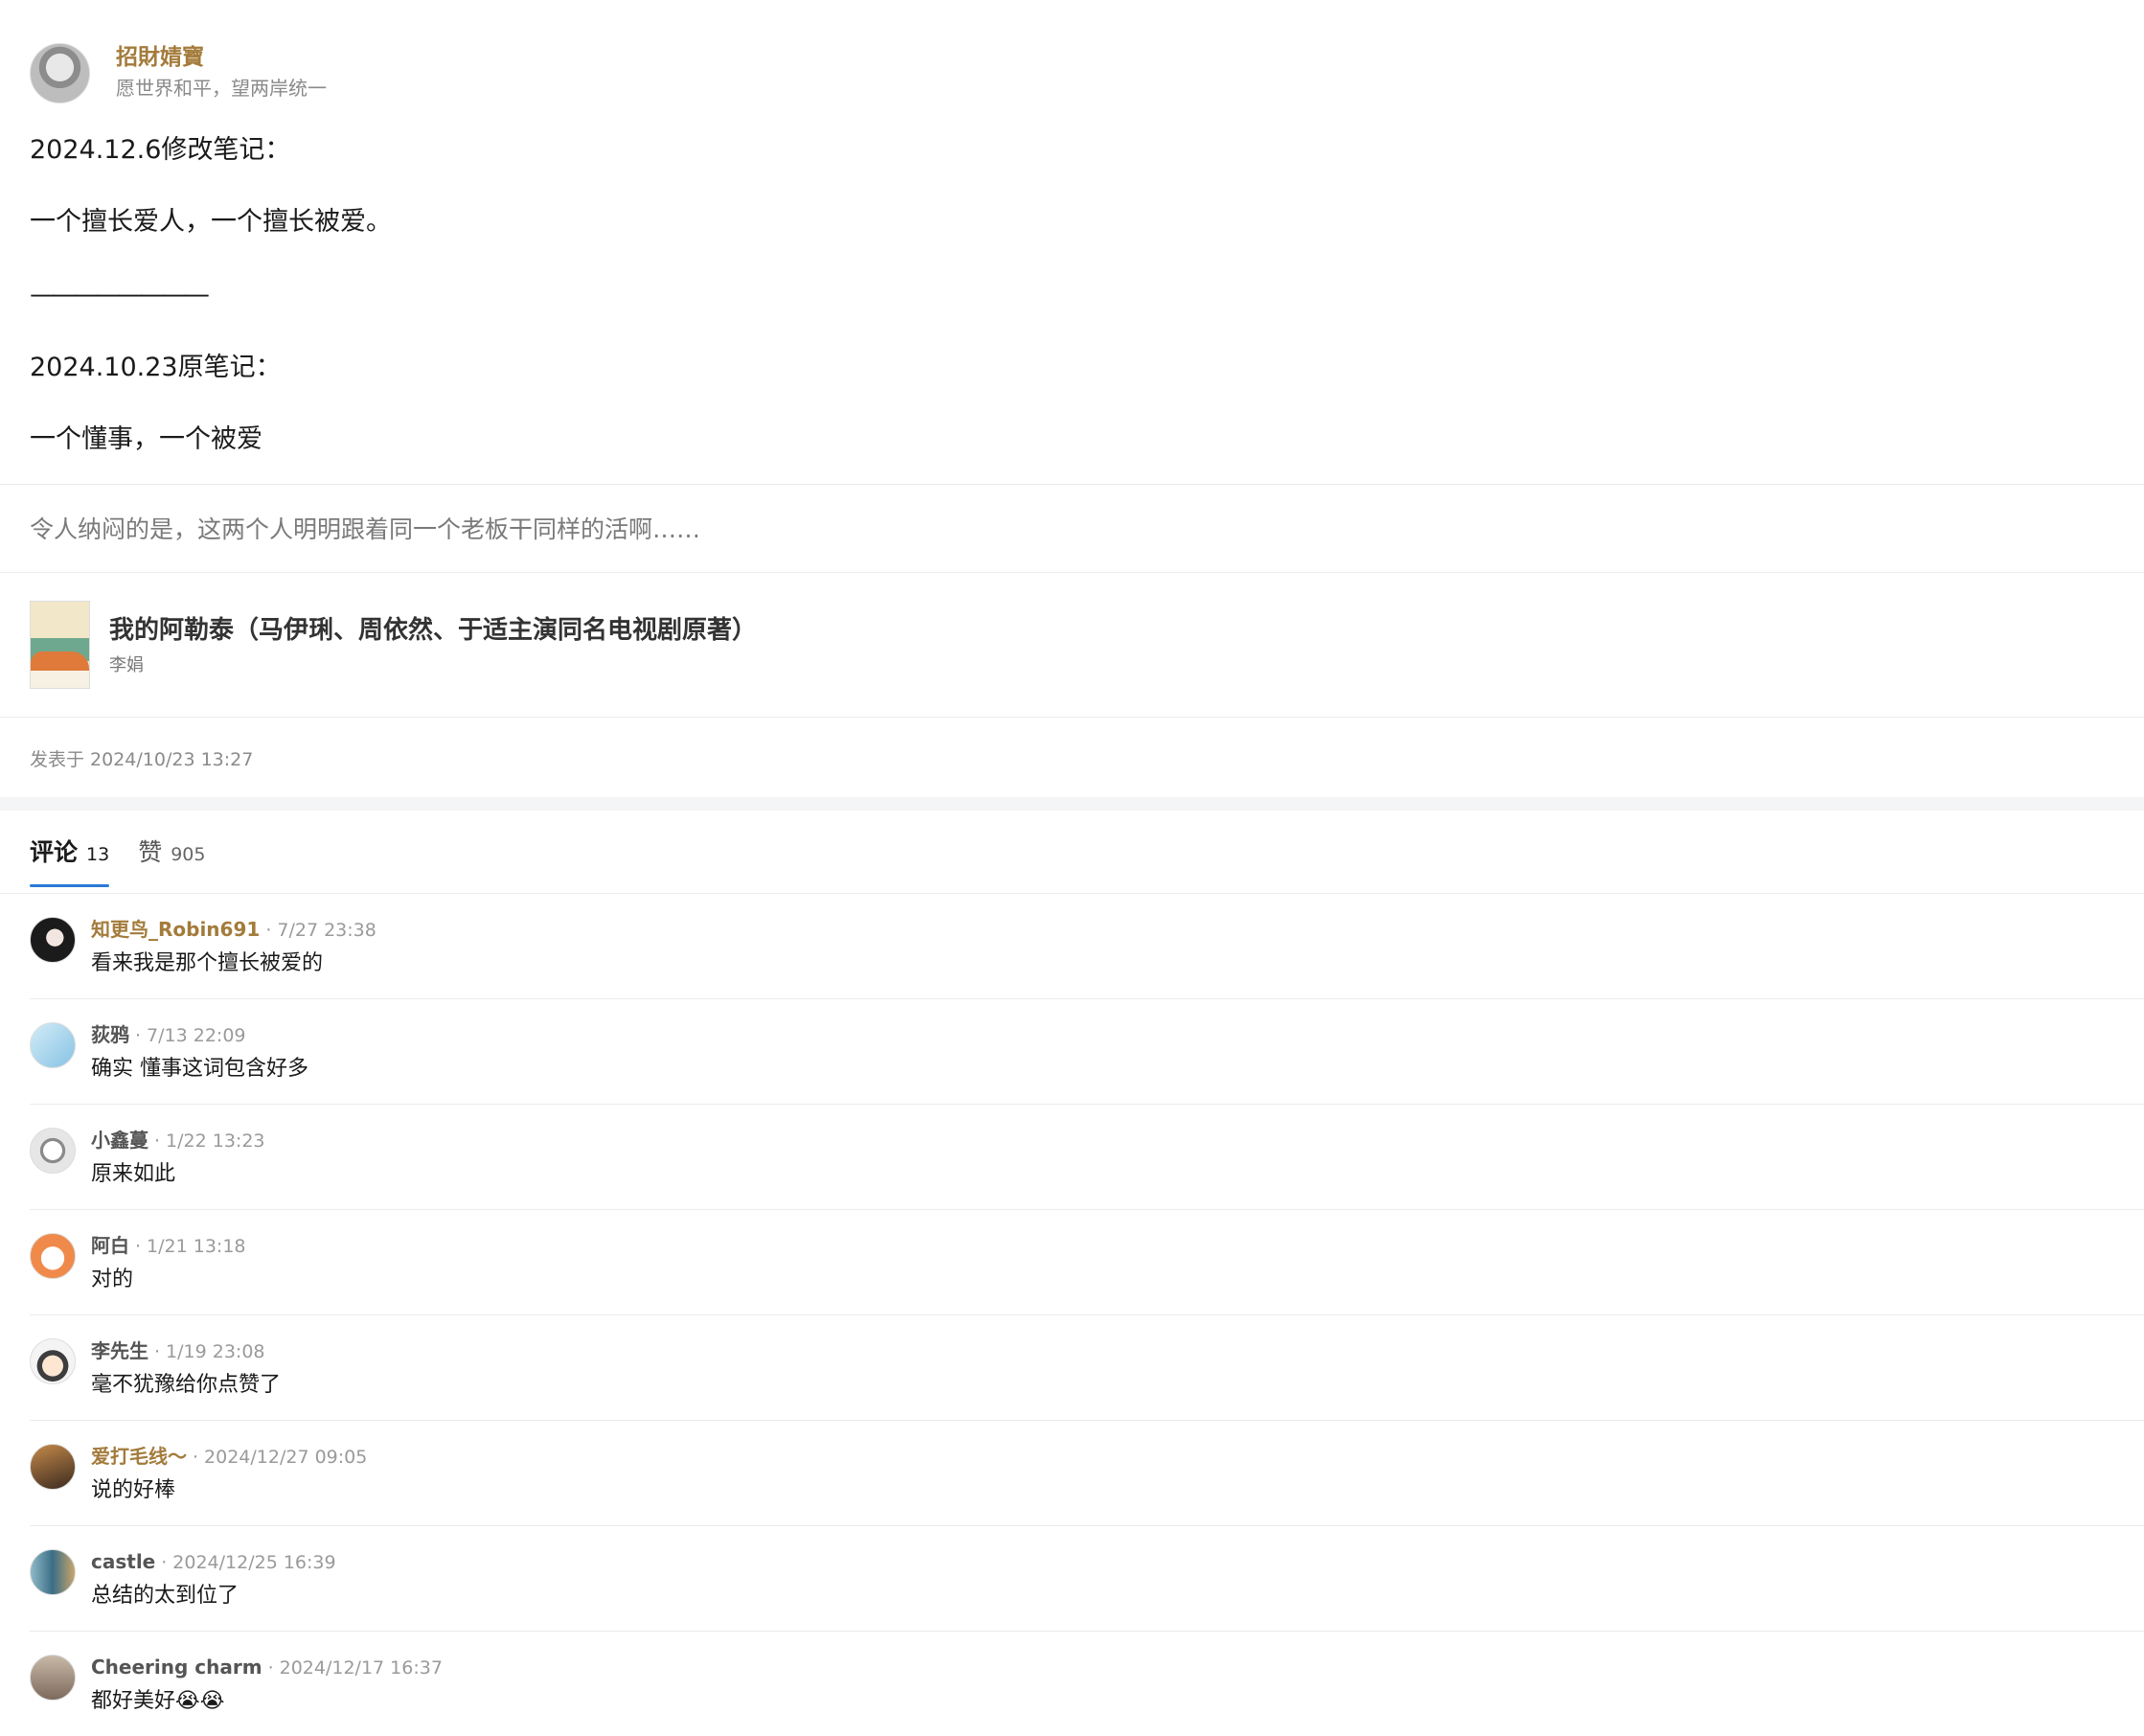  What do you see at coordinates (1087, 1684) in the screenshot?
I see `comment-item: Cheering charm · 2024/12/17 16:37 都好美好😭😭` at bounding box center [1087, 1684].